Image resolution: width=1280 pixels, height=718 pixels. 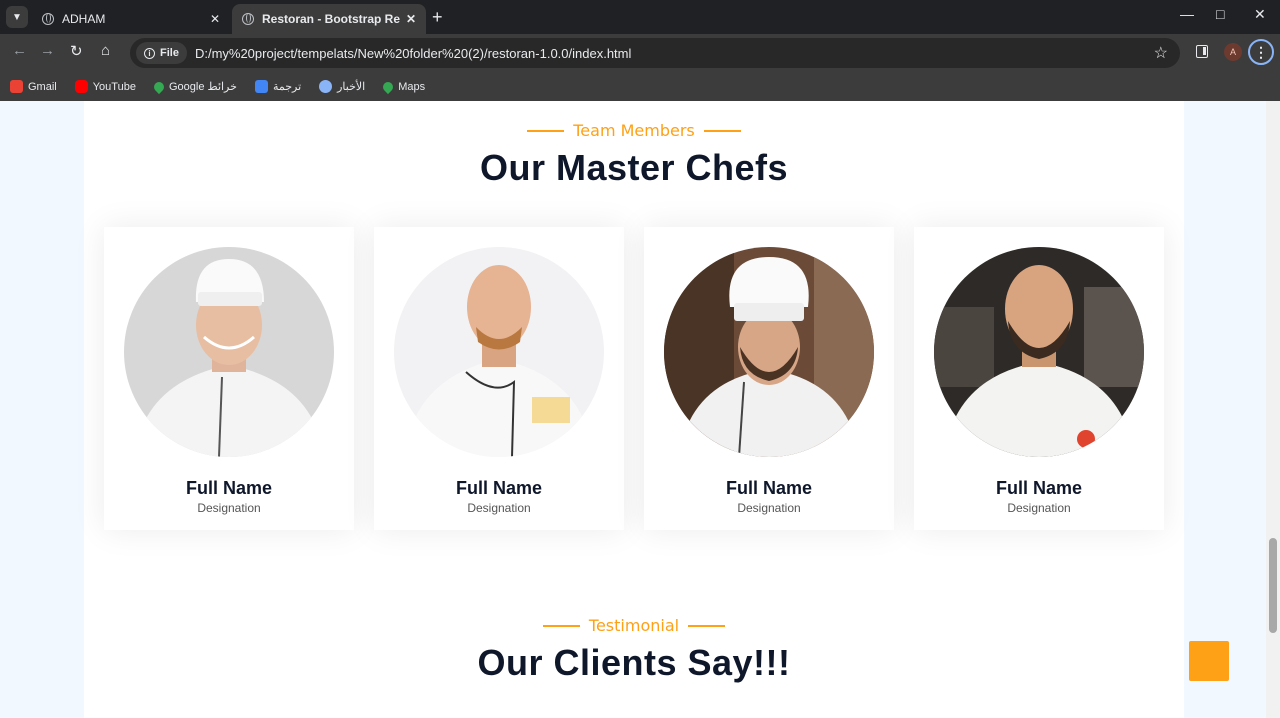 I want to click on news-icon, so click(x=326, y=86).